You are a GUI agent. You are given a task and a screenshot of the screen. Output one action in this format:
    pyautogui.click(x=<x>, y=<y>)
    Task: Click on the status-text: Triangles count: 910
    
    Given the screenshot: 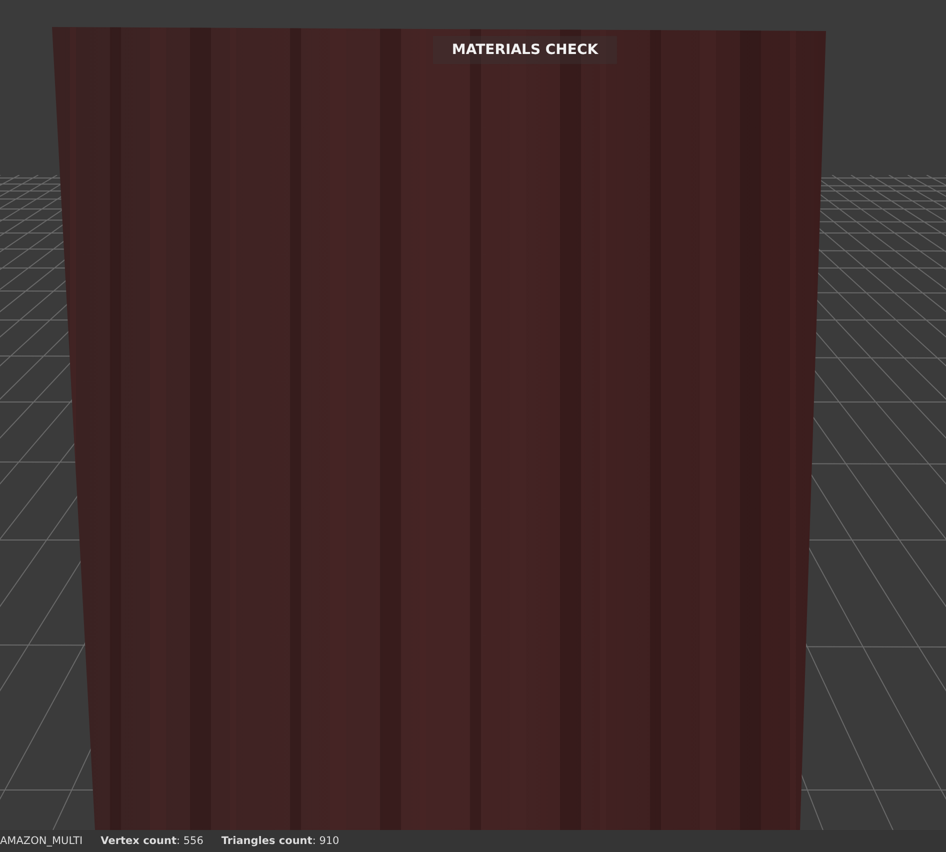 What is the action you would take?
    pyautogui.click(x=280, y=841)
    